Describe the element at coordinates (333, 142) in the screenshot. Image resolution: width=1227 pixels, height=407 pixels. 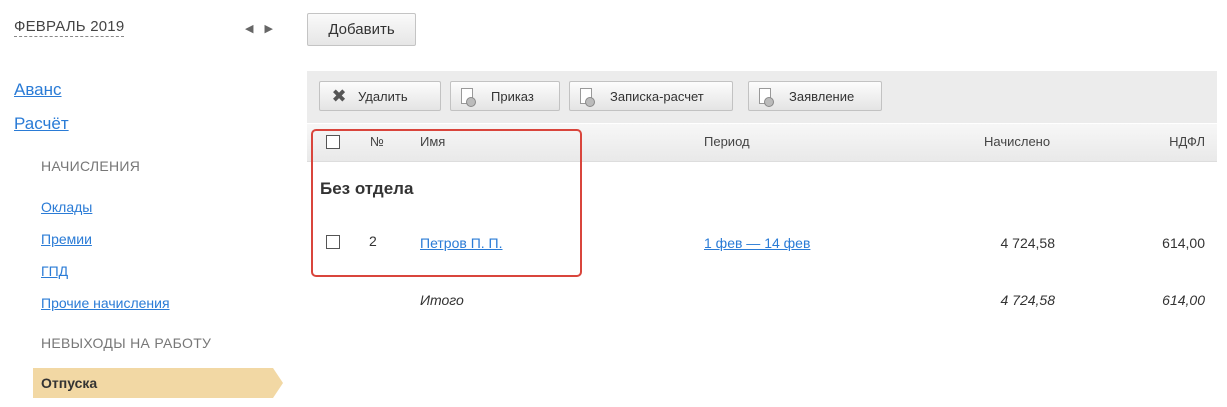
I see `select-all-checkbox` at that location.